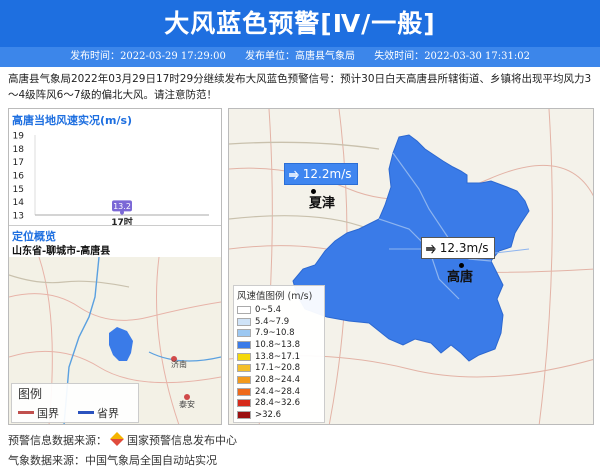  Describe the element at coordinates (111, 179) in the screenshot. I see `wind-speed-chart: 1314151617181913.217时` at that location.